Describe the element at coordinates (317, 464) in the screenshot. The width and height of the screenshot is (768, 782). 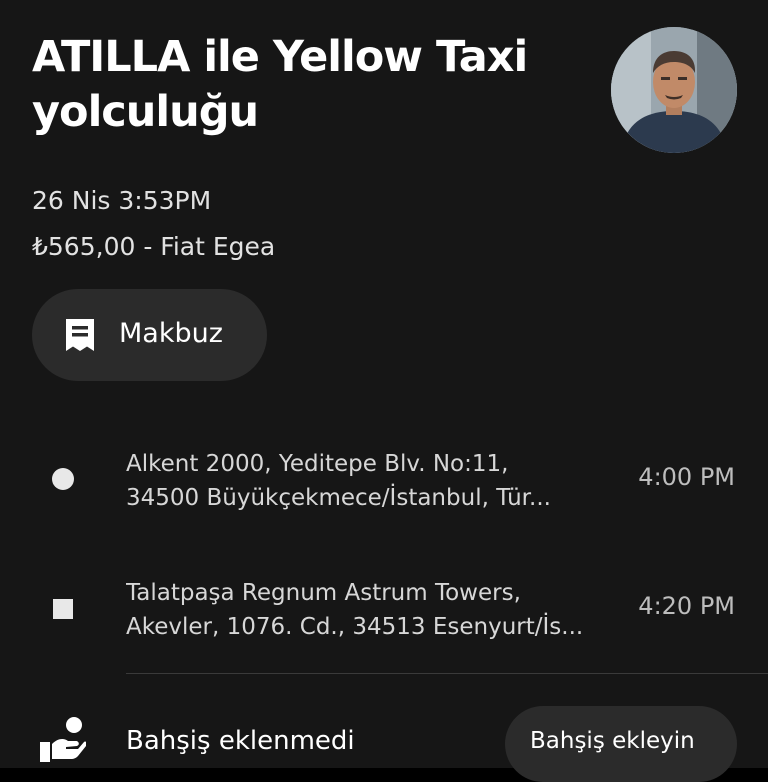
I see `pickup-address-line-1: Alkent 2000, Yeditepe Blv. No:11,` at that location.